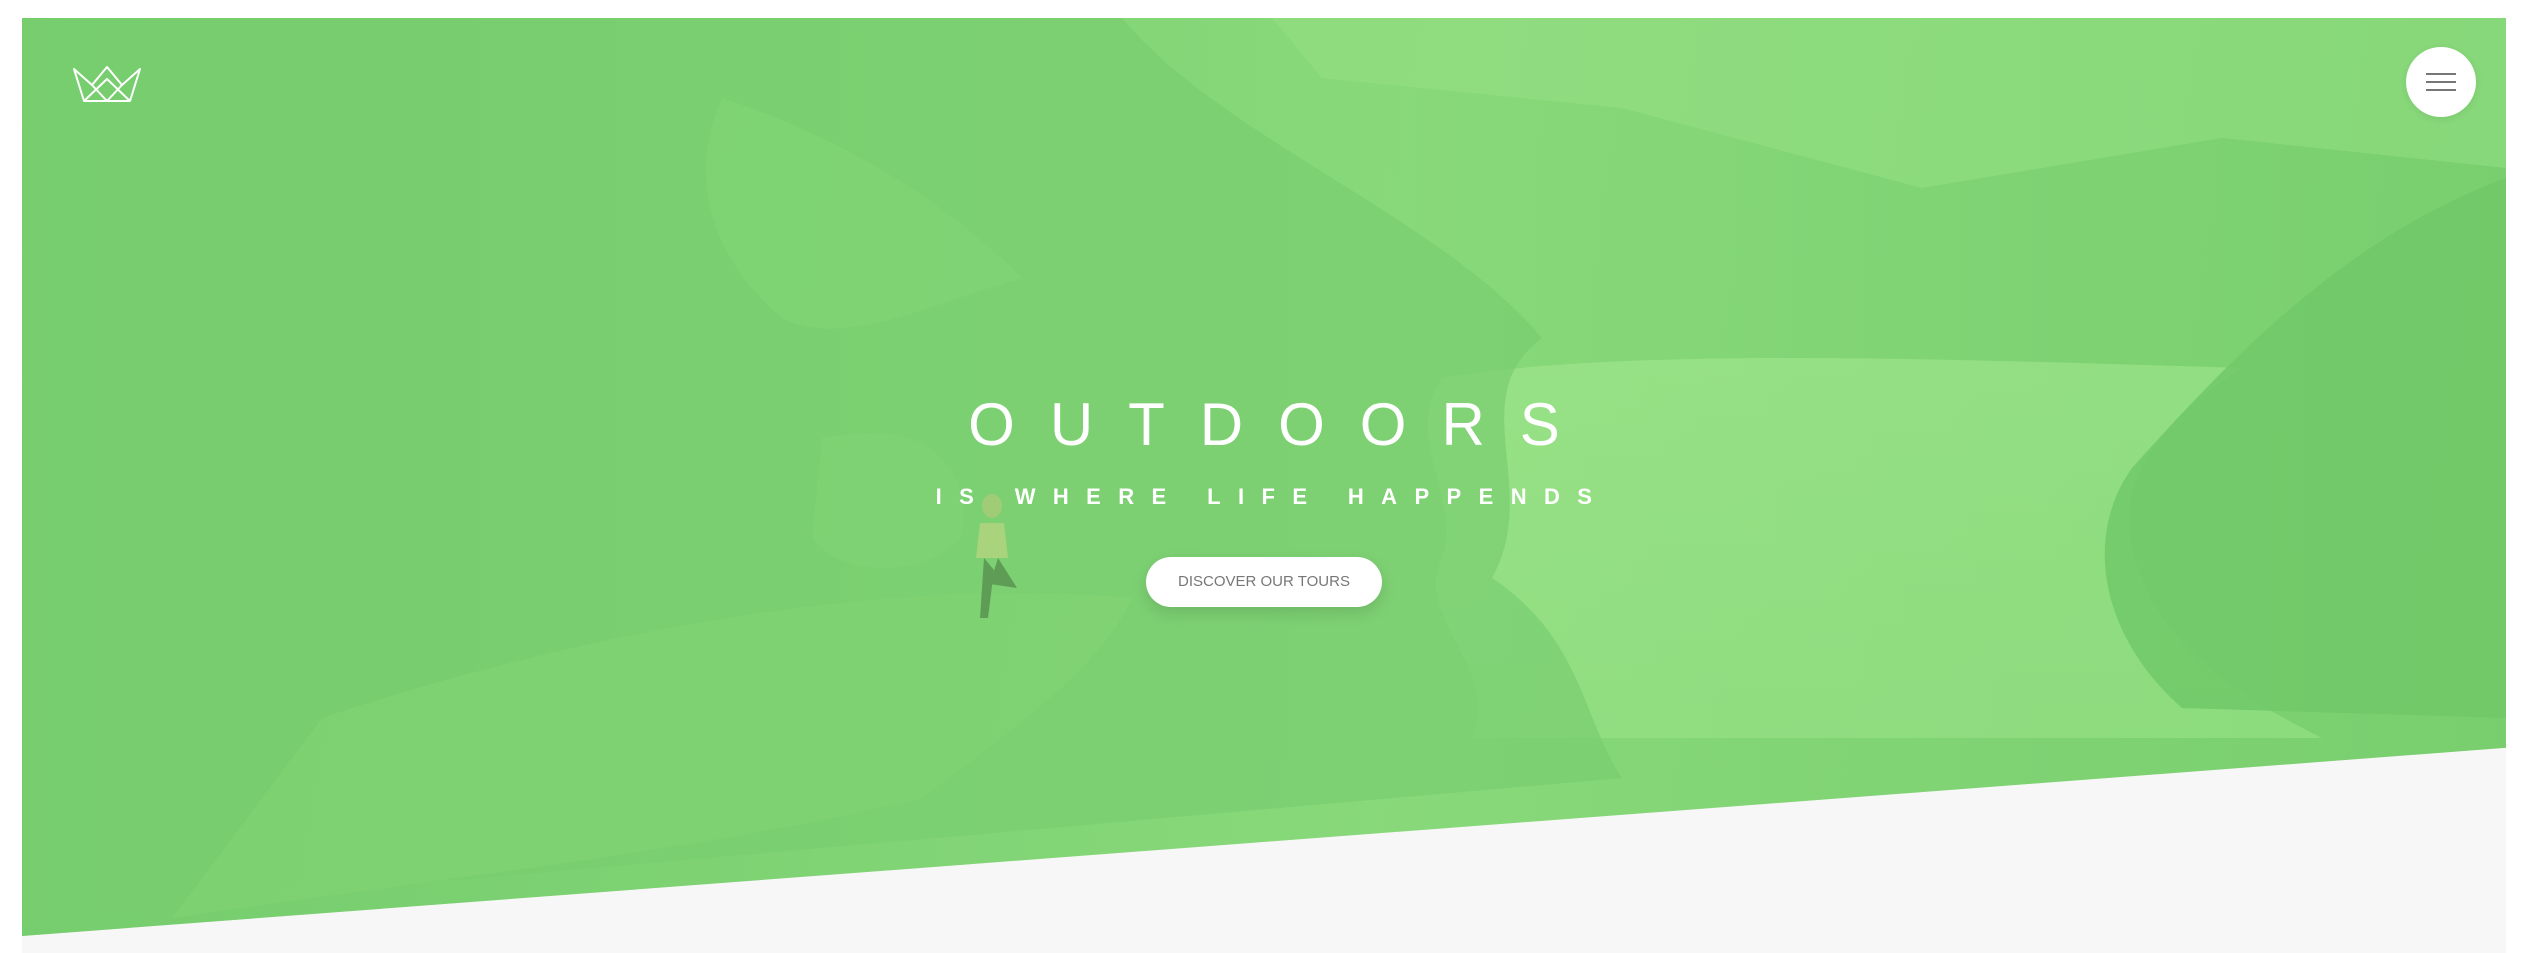 This screenshot has height=953, width=2521. What do you see at coordinates (107, 85) in the screenshot?
I see `crown-icon` at bounding box center [107, 85].